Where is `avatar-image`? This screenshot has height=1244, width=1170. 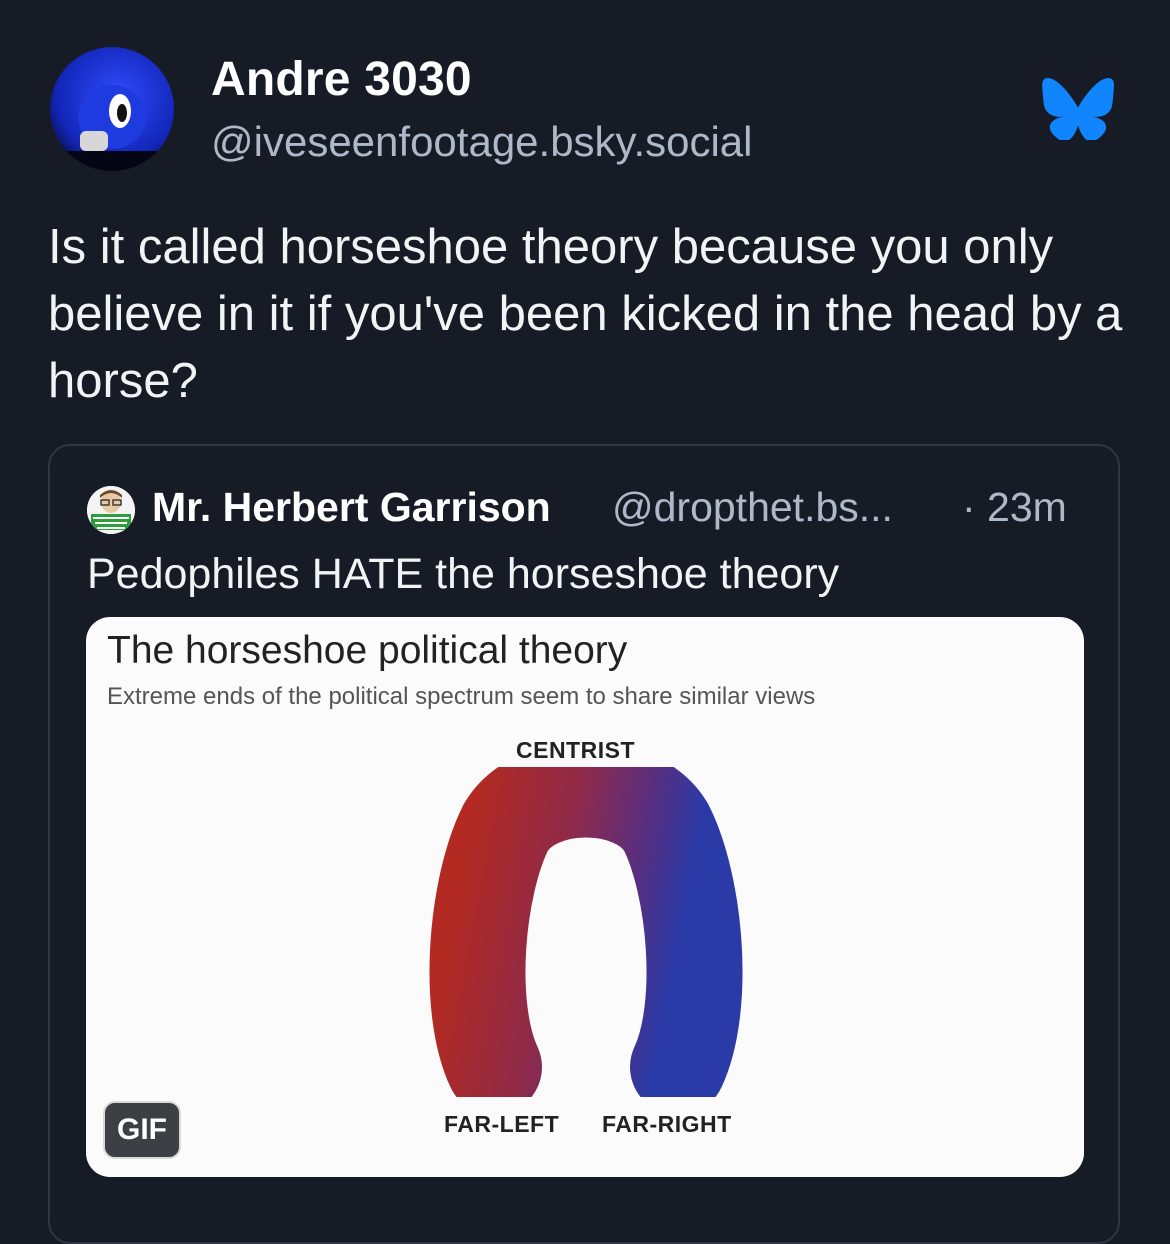 avatar-image is located at coordinates (112, 109).